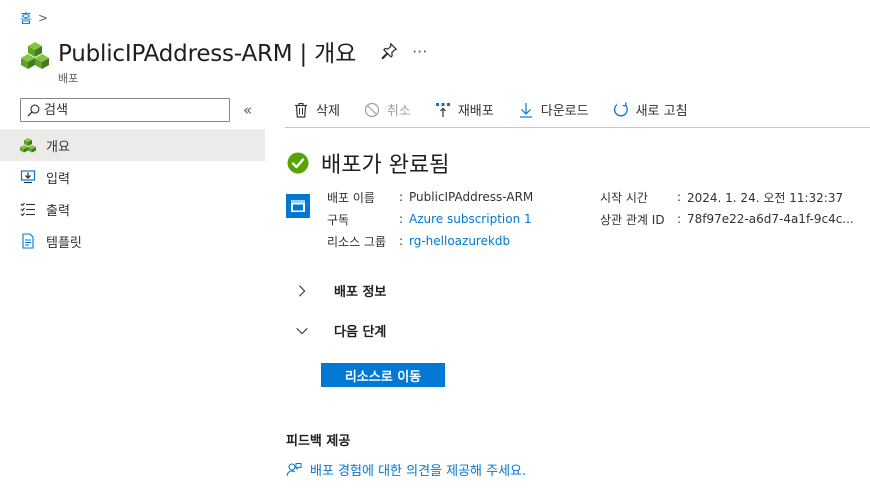  I want to click on cancel-button: 취소, so click(383, 110).